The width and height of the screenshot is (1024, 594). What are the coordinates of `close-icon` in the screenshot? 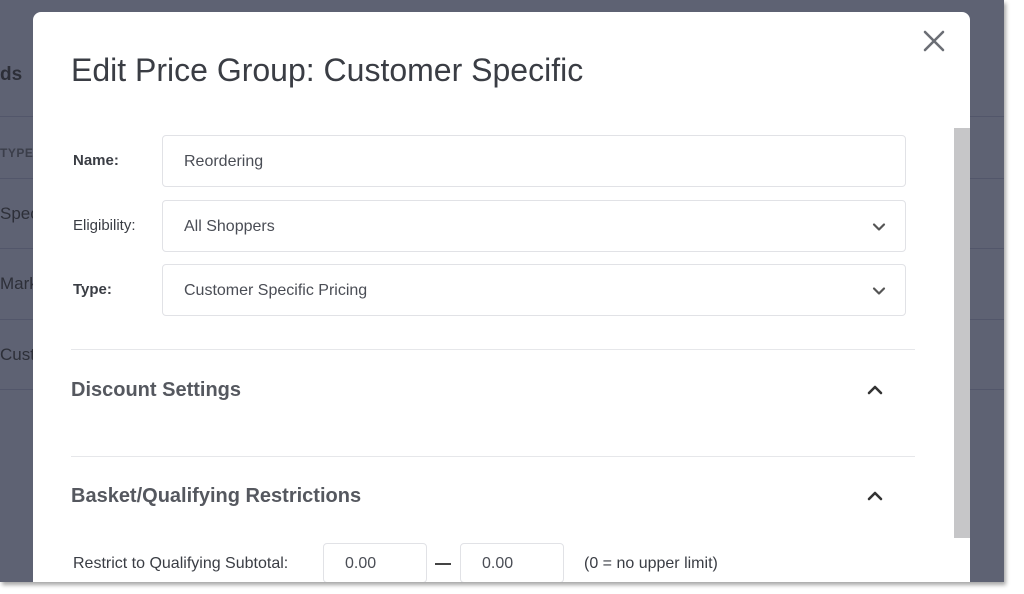 It's located at (934, 41).